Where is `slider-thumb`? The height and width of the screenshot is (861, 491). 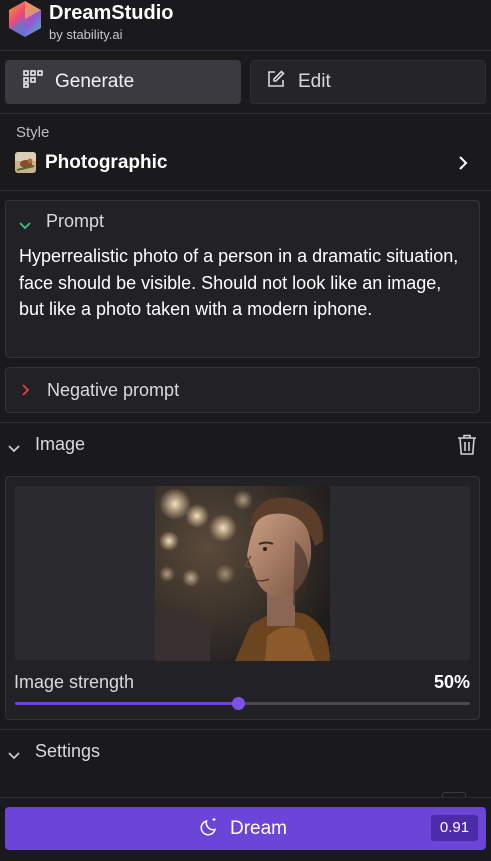 slider-thumb is located at coordinates (238, 703).